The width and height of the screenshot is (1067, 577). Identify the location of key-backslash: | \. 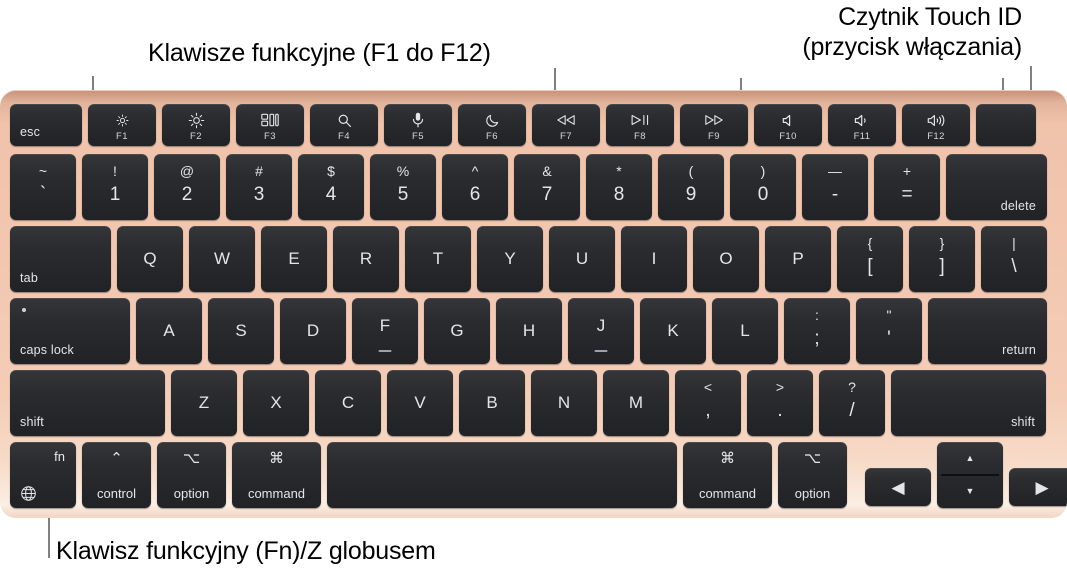
(1014, 259).